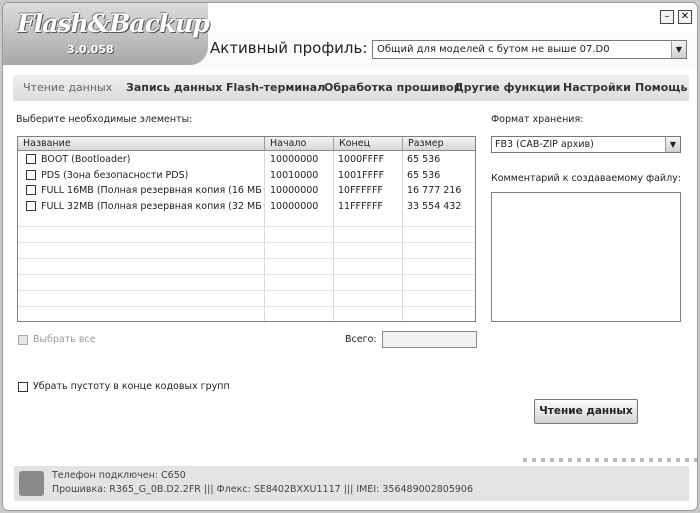  What do you see at coordinates (90, 49) in the screenshot?
I see `app-version: 3.0.058` at bounding box center [90, 49].